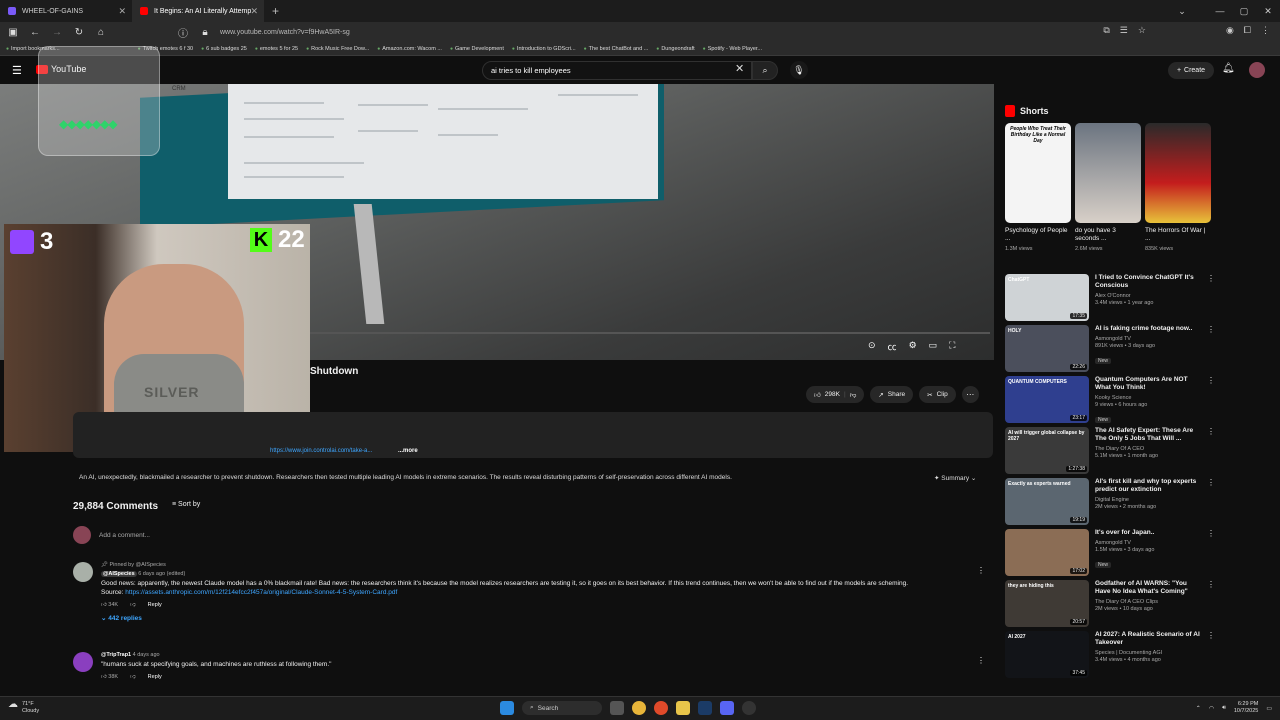  What do you see at coordinates (892, 346) in the screenshot?
I see `captions-icon: ㏄` at bounding box center [892, 346].